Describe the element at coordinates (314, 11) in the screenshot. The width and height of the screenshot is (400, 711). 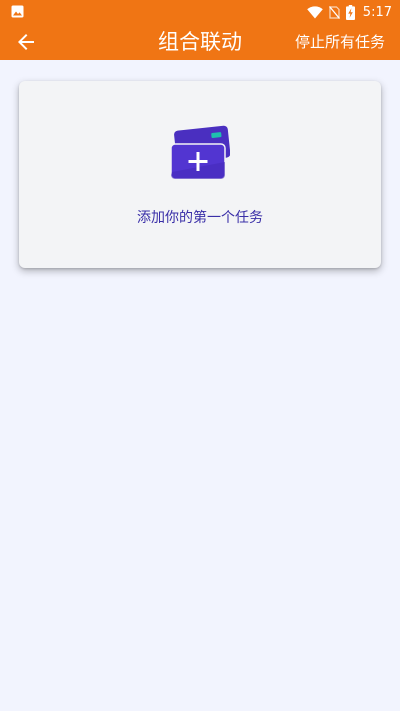
I see `wifi-icon` at that location.